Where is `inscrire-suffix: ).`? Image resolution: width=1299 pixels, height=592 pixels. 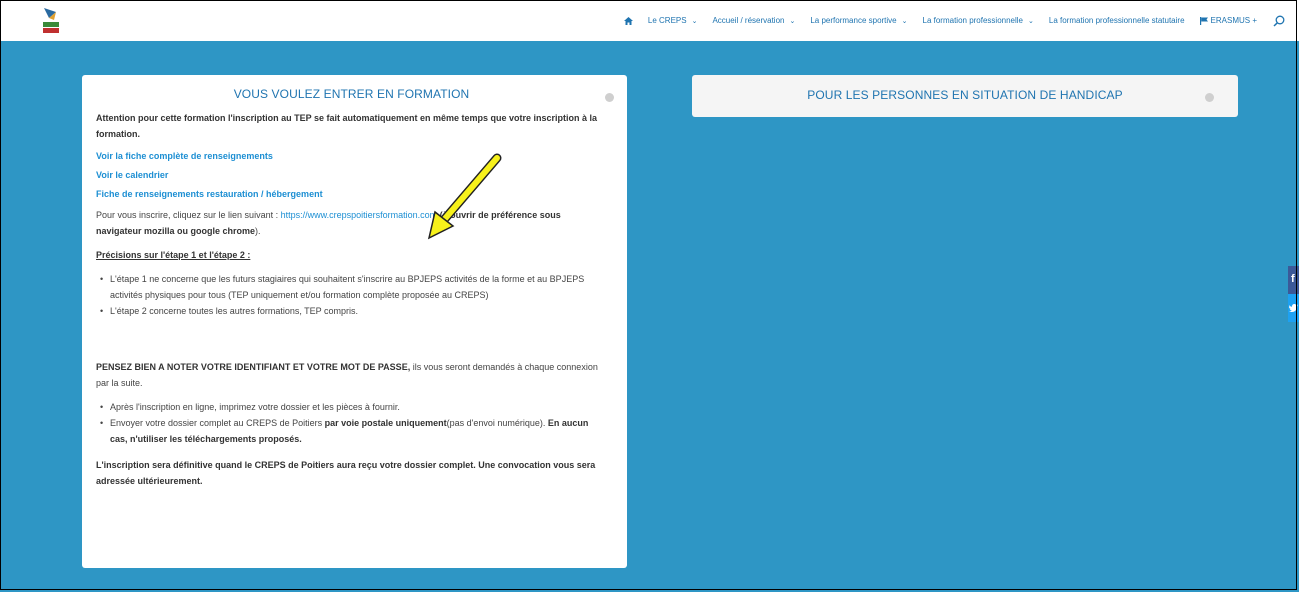 inscrire-suffix: ). is located at coordinates (258, 231).